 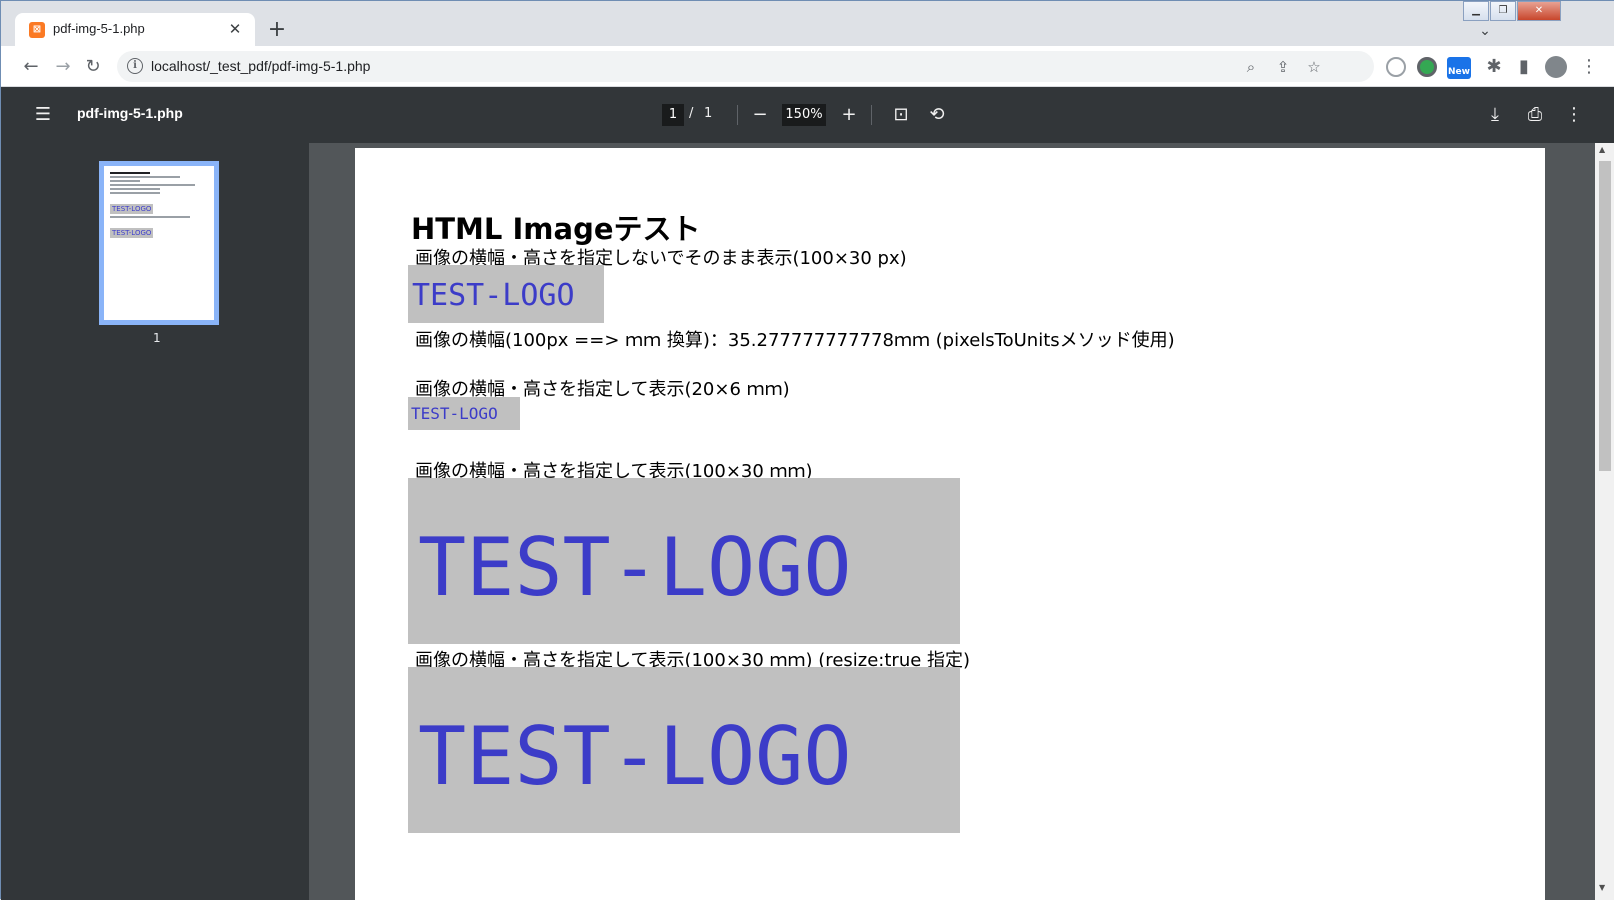 I want to click on logo-image-resized: TEST-LOGO, so click(x=684, y=750).